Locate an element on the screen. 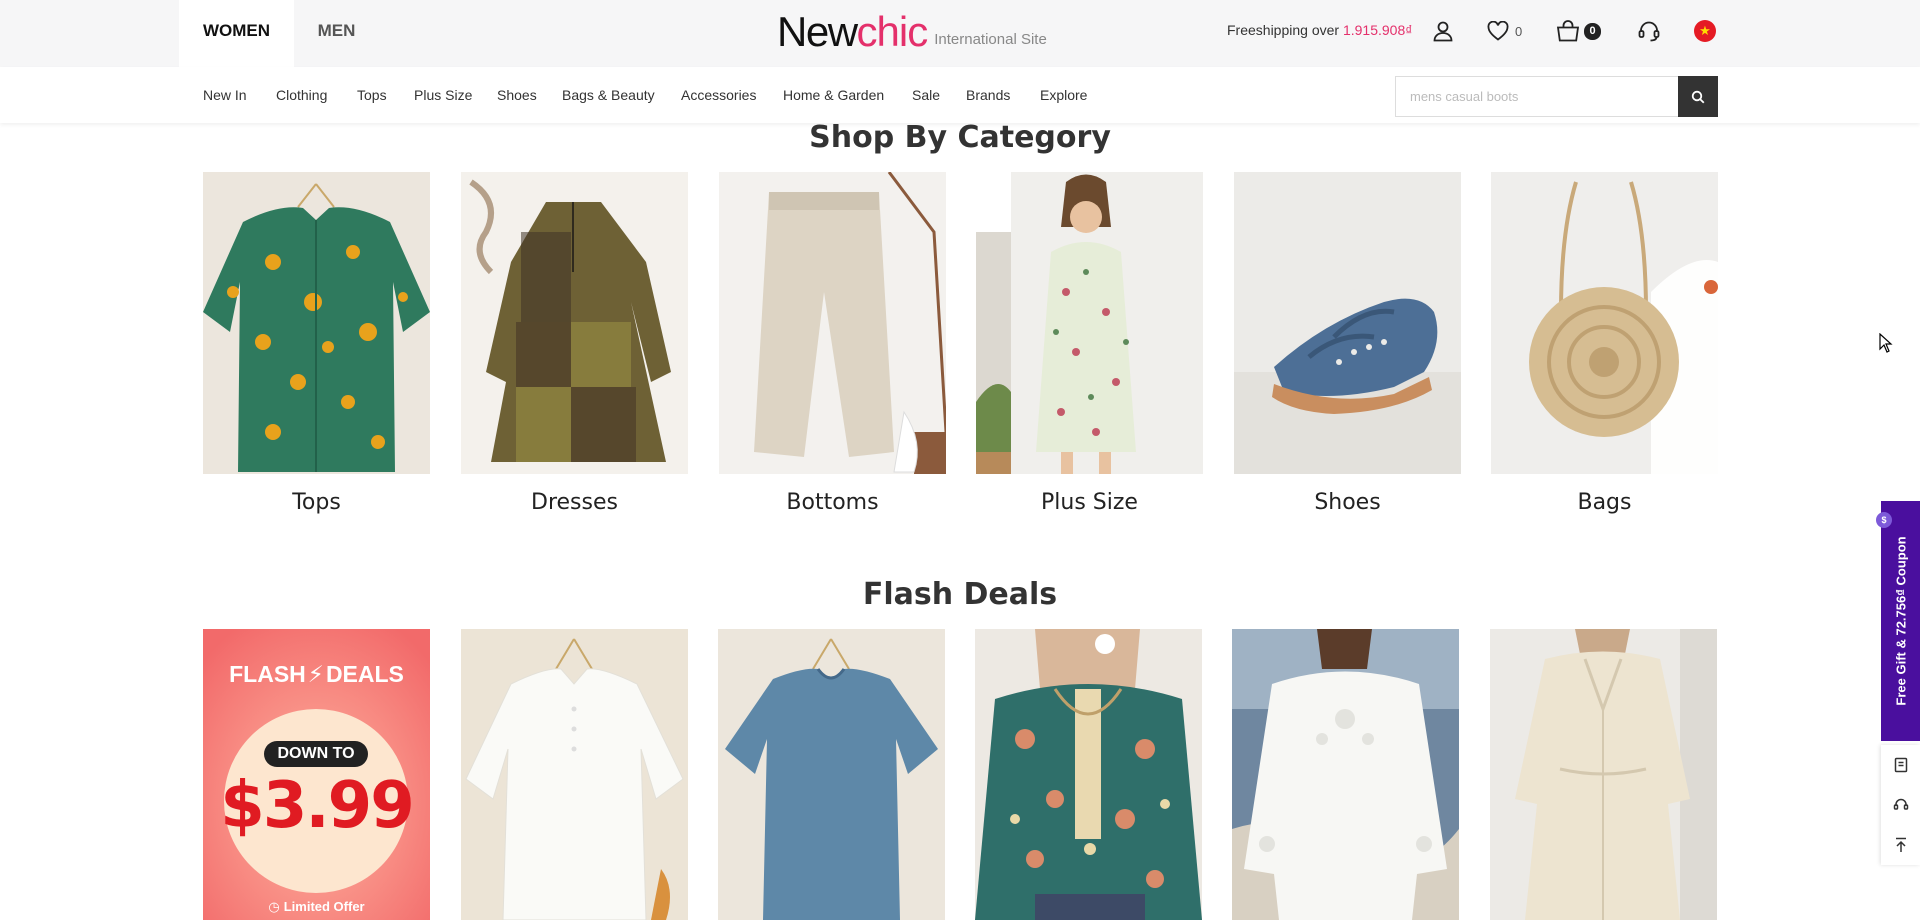 This screenshot has width=1920, height=920. back-to-top-button is located at coordinates (1900, 845).